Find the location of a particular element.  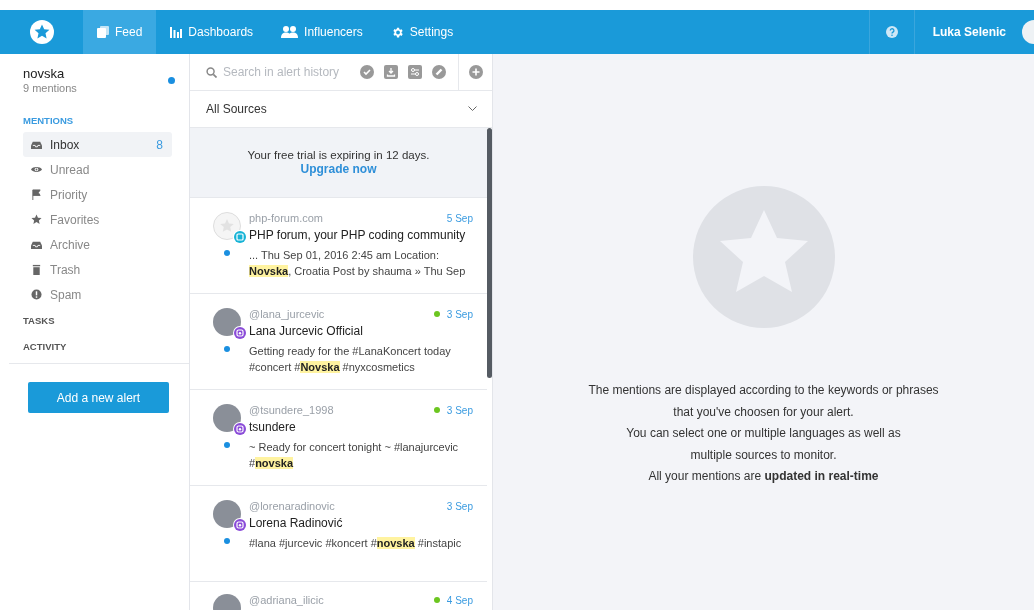

mention-item: @adriana_ilicic 4 Sep is located at coordinates (338, 596).